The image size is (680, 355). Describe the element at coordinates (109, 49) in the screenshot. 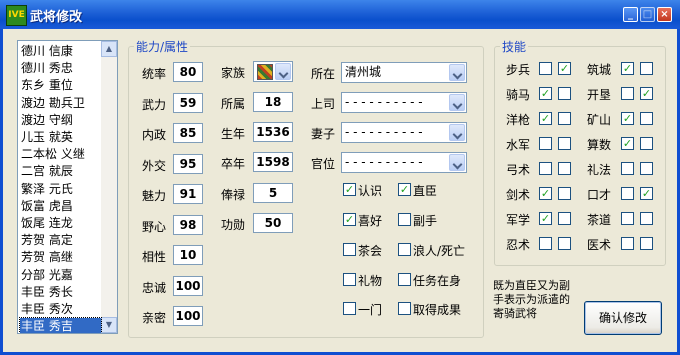

I see `scroll-up-icon: ▲` at that location.